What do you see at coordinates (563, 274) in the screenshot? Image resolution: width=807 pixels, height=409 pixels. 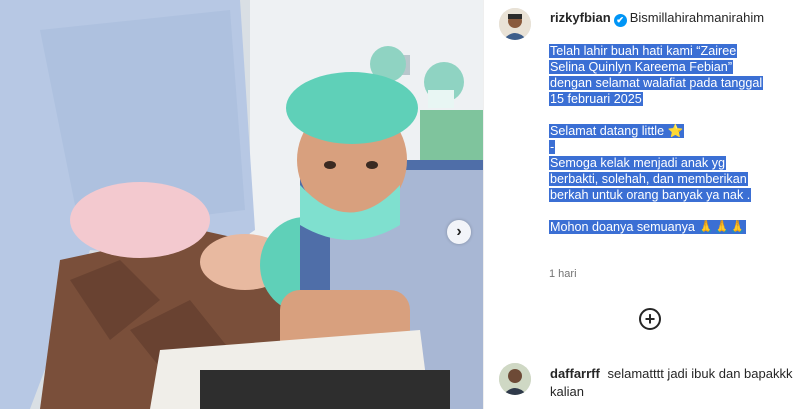 I see `post-timestamp: 1 hari` at bounding box center [563, 274].